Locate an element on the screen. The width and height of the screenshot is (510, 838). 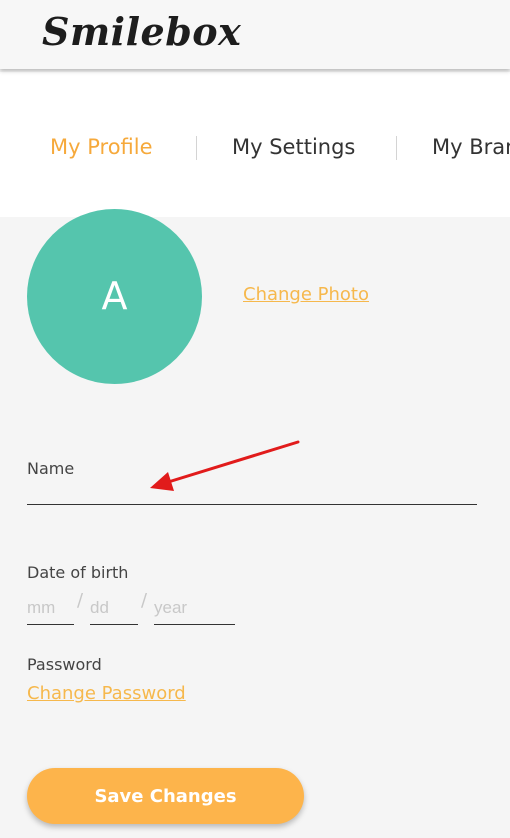
name-label: Name is located at coordinates (51, 468).